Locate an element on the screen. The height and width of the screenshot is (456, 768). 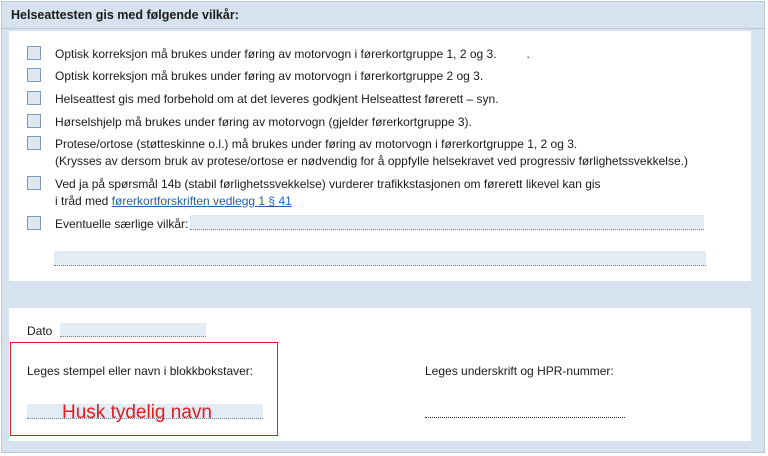
annotation-text: Husk tydelig navn is located at coordinates (137, 412).